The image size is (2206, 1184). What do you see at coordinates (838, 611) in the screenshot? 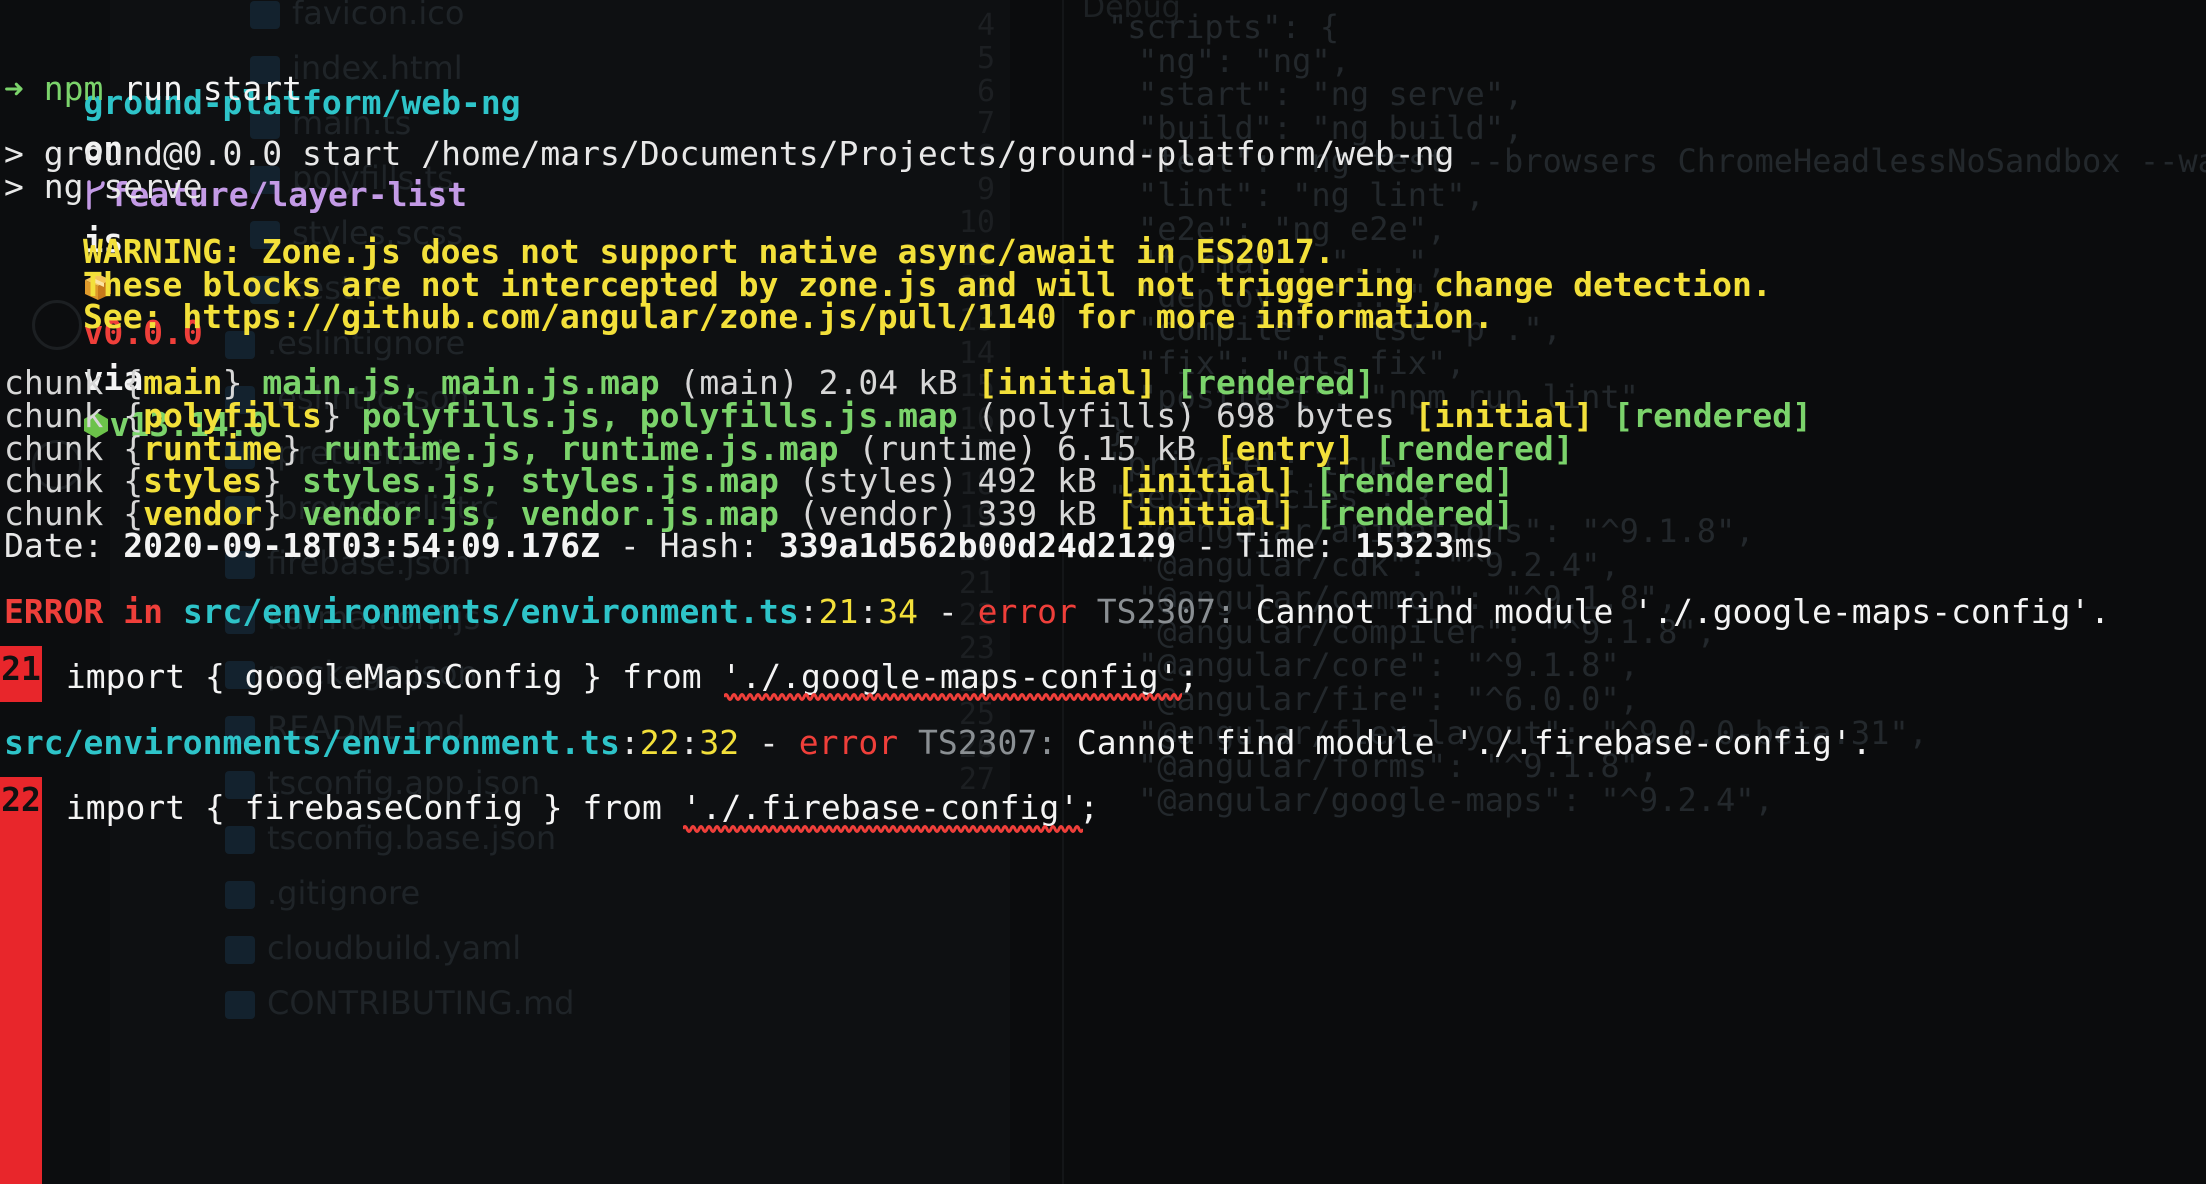
I see `error-line-number: 21` at bounding box center [838, 611].